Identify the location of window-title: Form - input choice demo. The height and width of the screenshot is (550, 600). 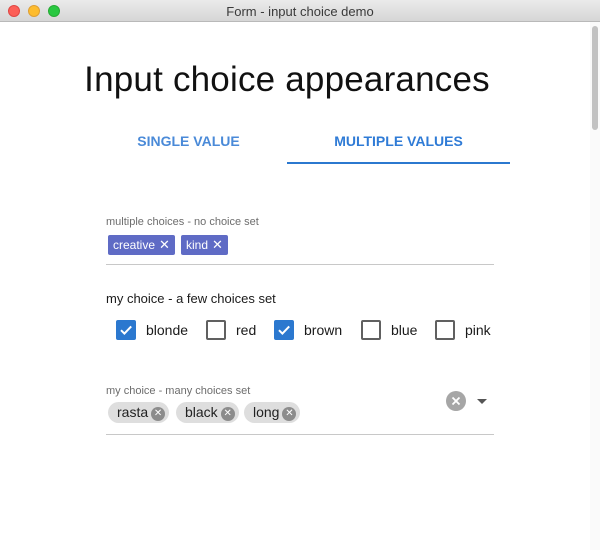
(300, 11).